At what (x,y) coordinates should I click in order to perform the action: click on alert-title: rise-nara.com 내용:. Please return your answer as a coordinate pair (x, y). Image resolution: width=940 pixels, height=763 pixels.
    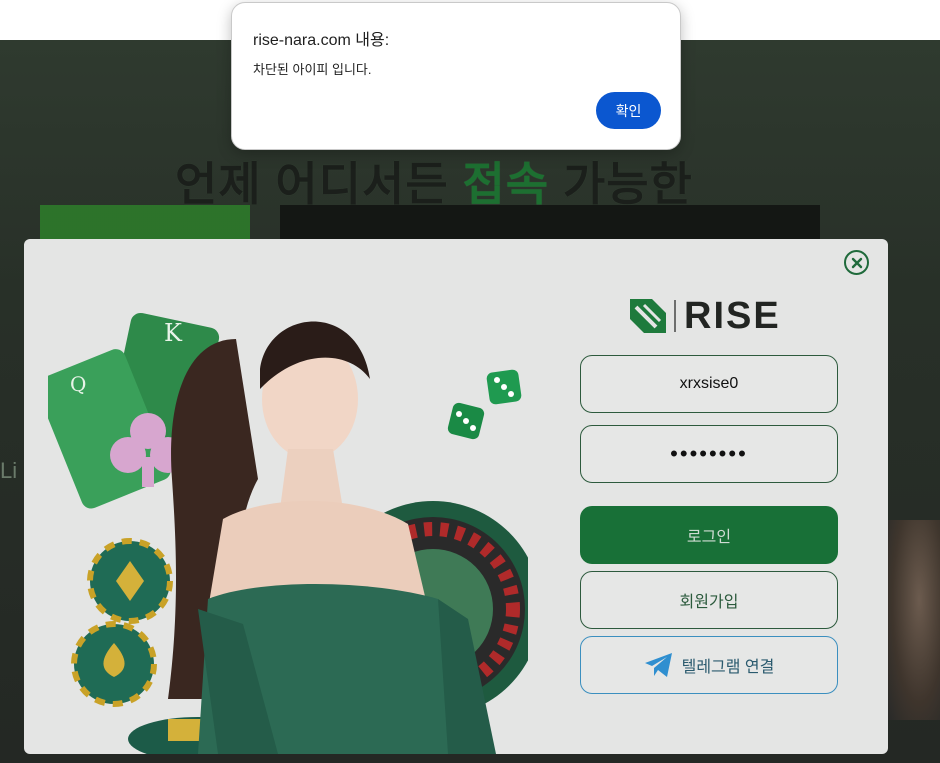
    Looking at the image, I should click on (321, 40).